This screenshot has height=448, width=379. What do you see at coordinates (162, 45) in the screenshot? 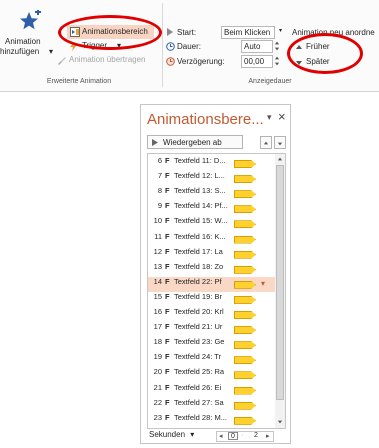
I see `group-divider` at bounding box center [162, 45].